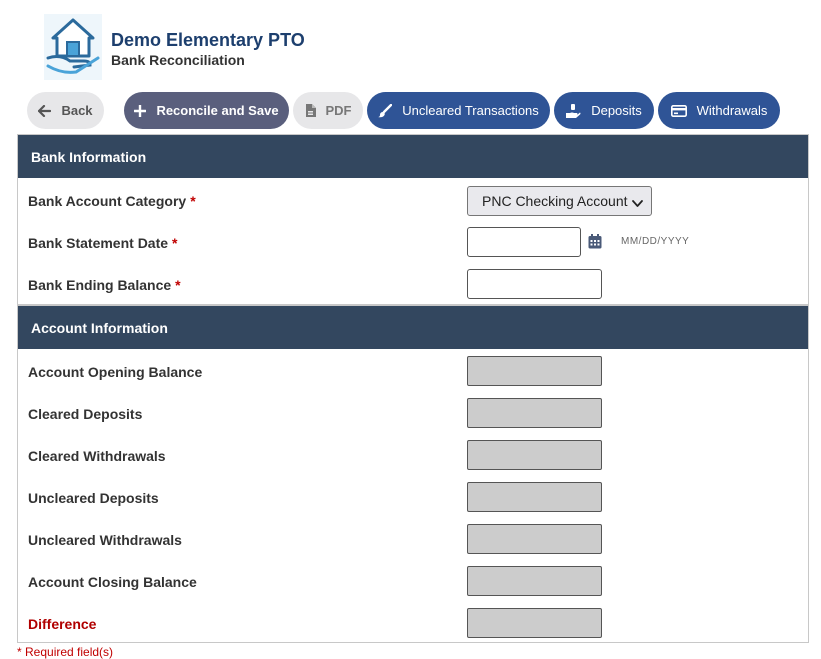 The height and width of the screenshot is (659, 821). Describe the element at coordinates (655, 241) in the screenshot. I see `date-format-hint: MM/DD/YYYY` at that location.